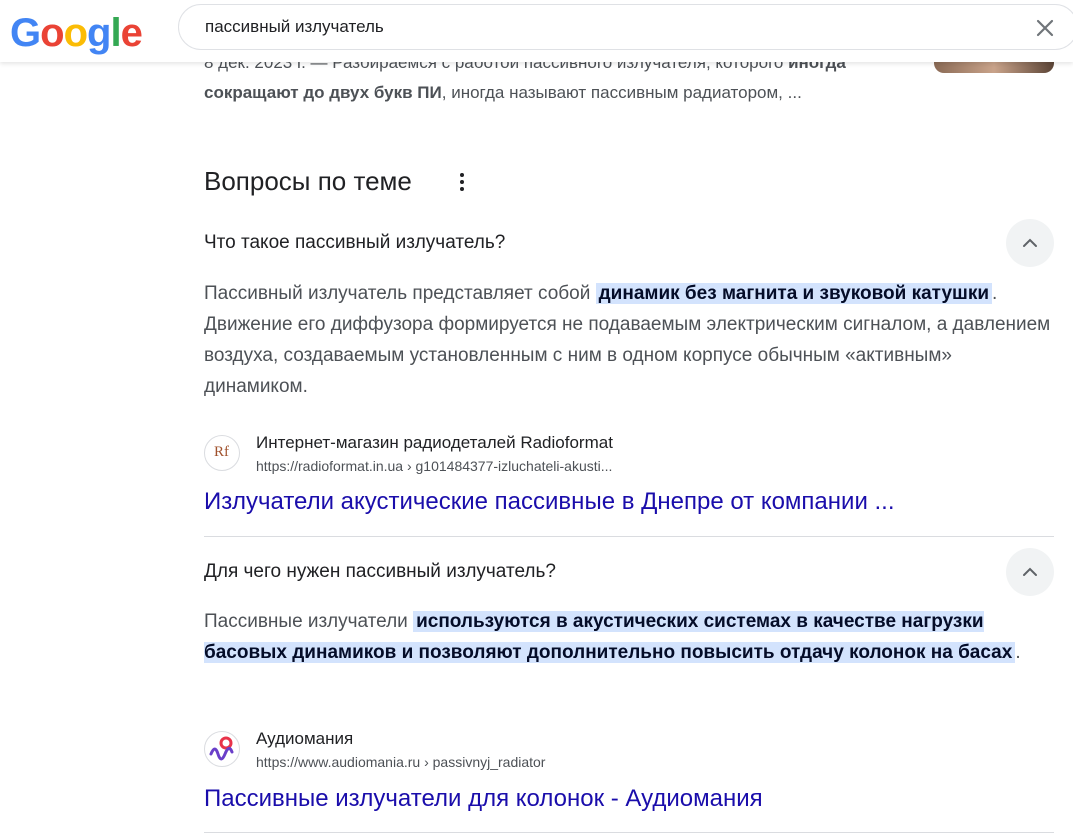 The height and width of the screenshot is (838, 1073). Describe the element at coordinates (309, 621) in the screenshot. I see `answer-text: Пассивные излучатели` at that location.